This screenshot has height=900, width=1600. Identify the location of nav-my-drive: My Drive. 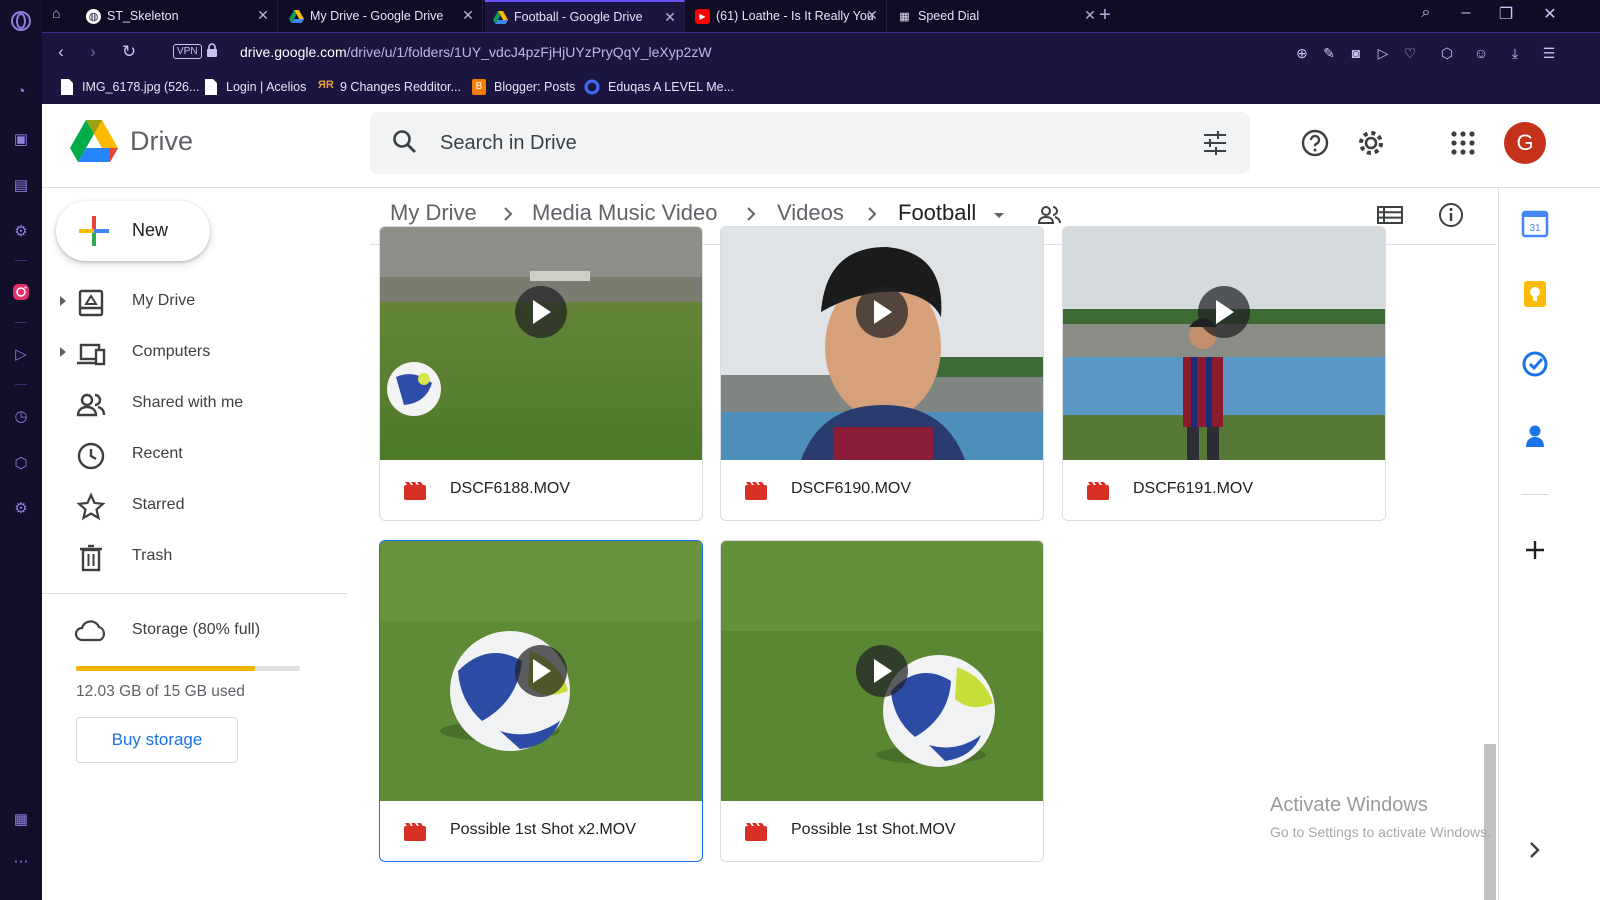
(192, 302).